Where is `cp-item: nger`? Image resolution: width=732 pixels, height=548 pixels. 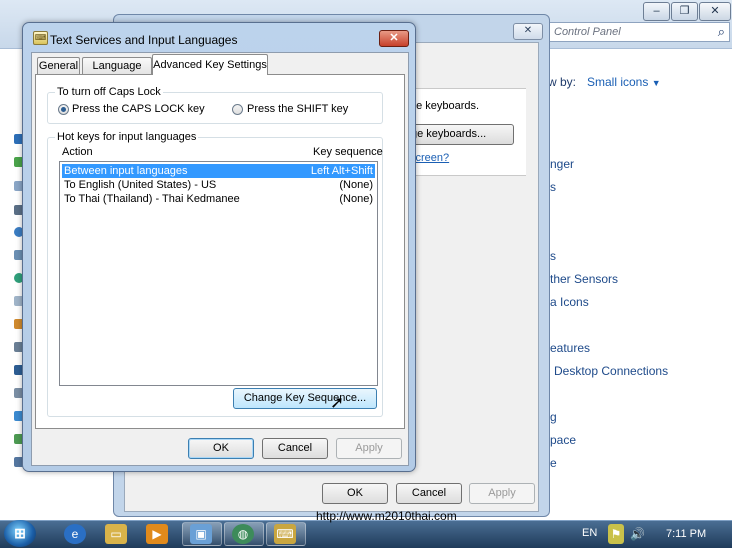 cp-item: nger is located at coordinates (562, 164).